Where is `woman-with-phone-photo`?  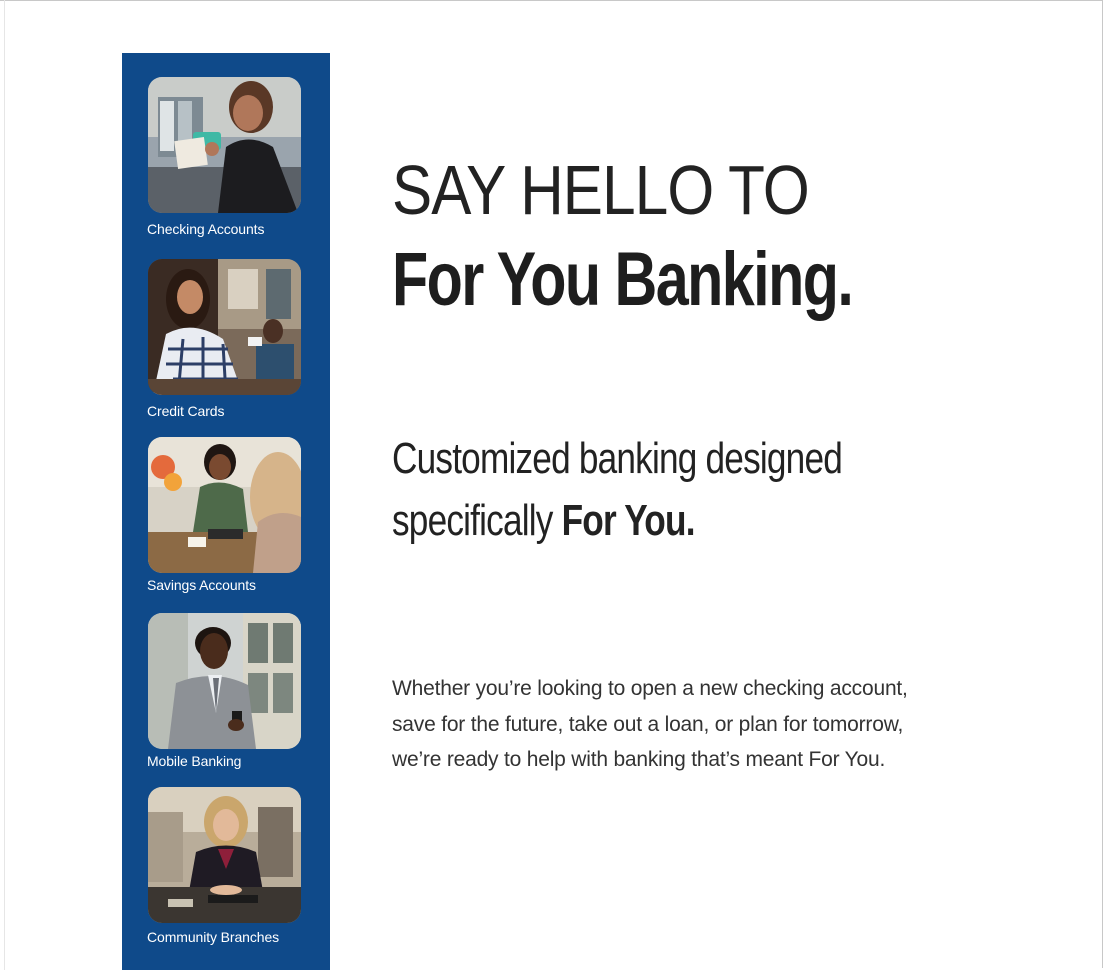 woman-with-phone-photo is located at coordinates (224, 145).